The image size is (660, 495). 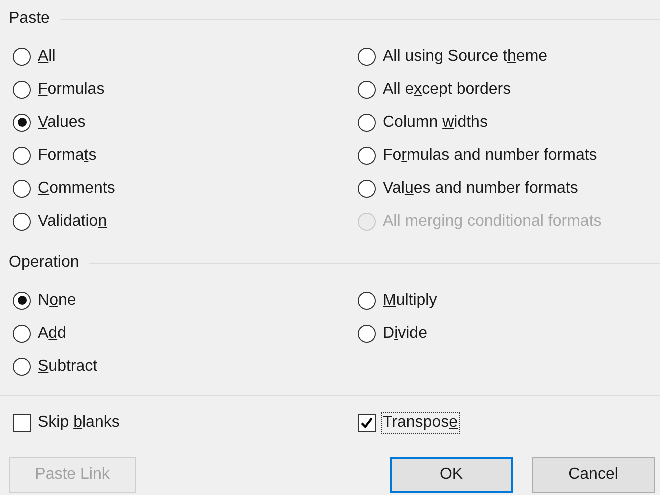 What do you see at coordinates (52, 334) in the screenshot?
I see `option-label: Add` at bounding box center [52, 334].